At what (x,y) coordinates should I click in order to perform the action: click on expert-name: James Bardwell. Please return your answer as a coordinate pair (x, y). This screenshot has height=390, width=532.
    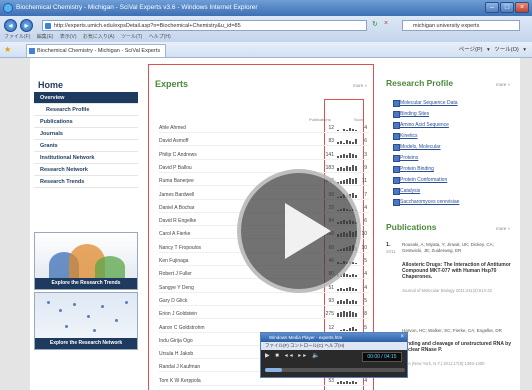
    Looking at the image, I should click on (176, 195).